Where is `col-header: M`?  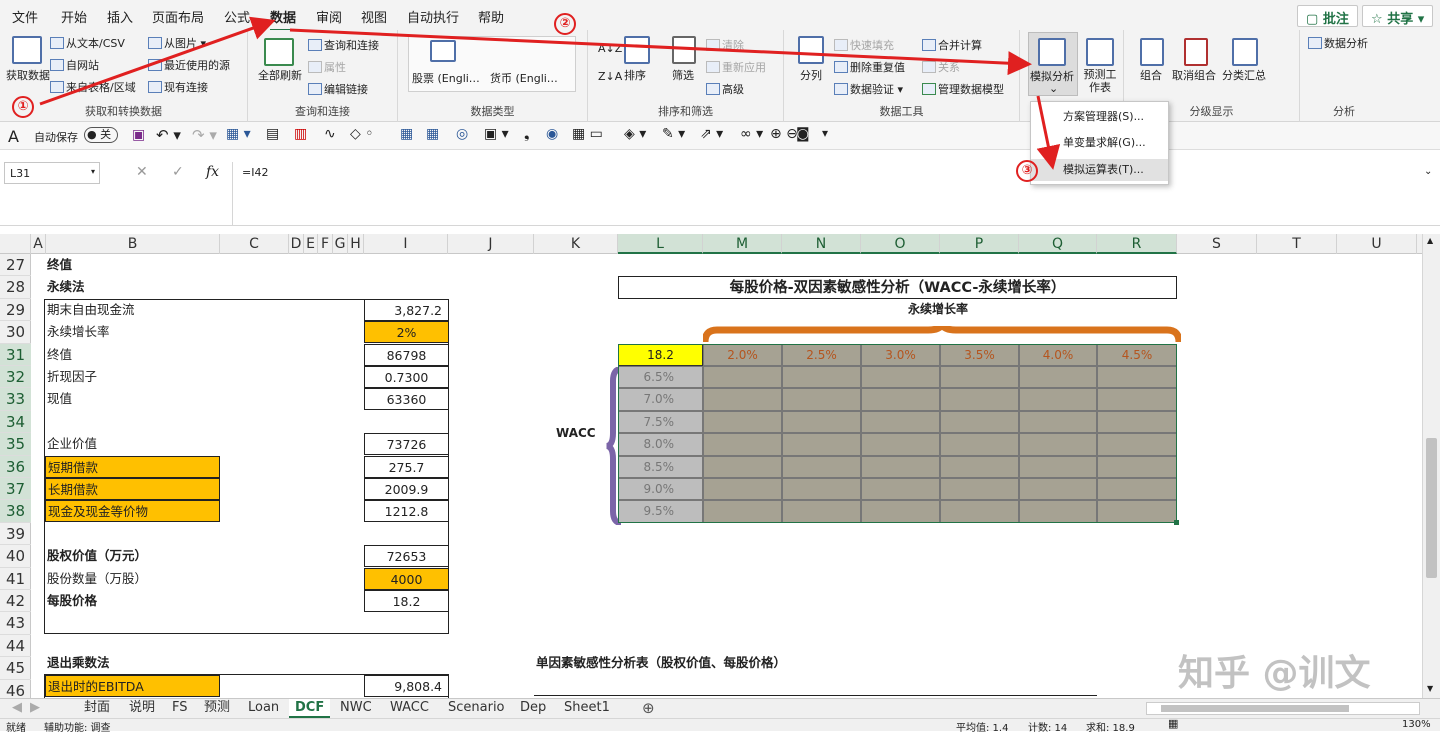
col-header: M is located at coordinates (742, 244).